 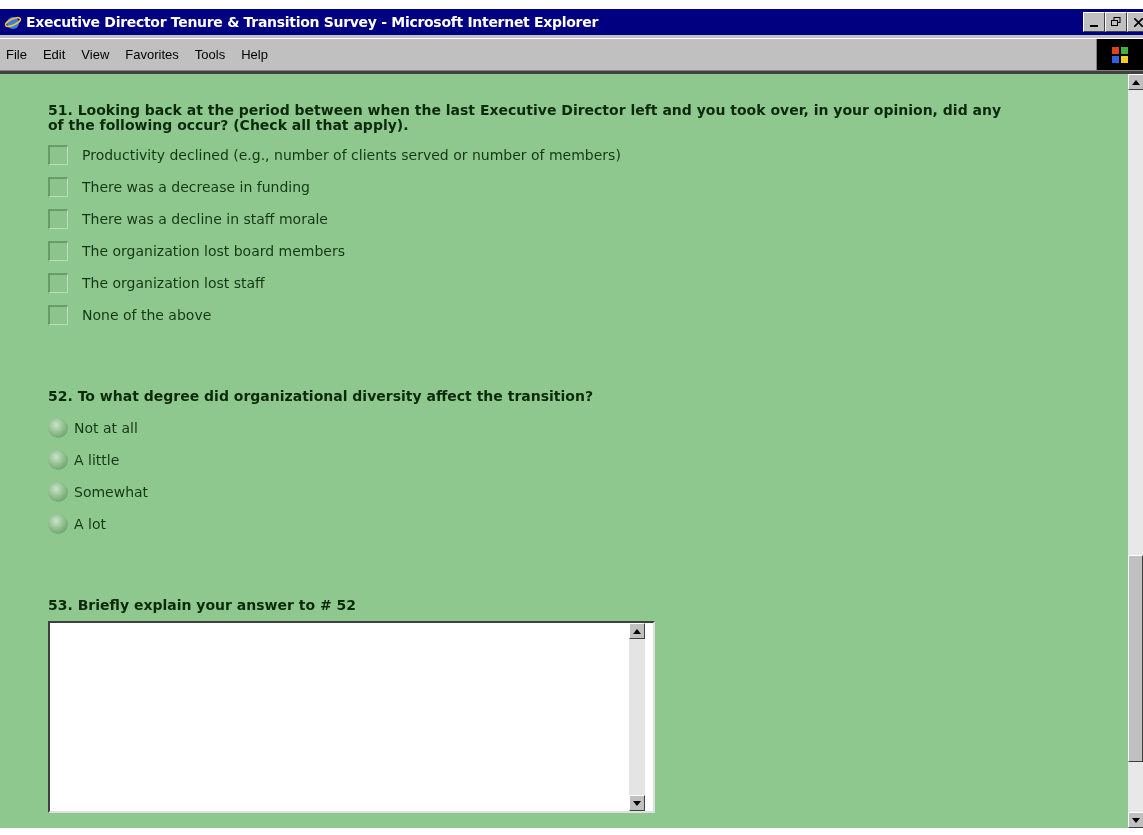 I want to click on option-label: The organization lost board members, so click(x=213, y=251).